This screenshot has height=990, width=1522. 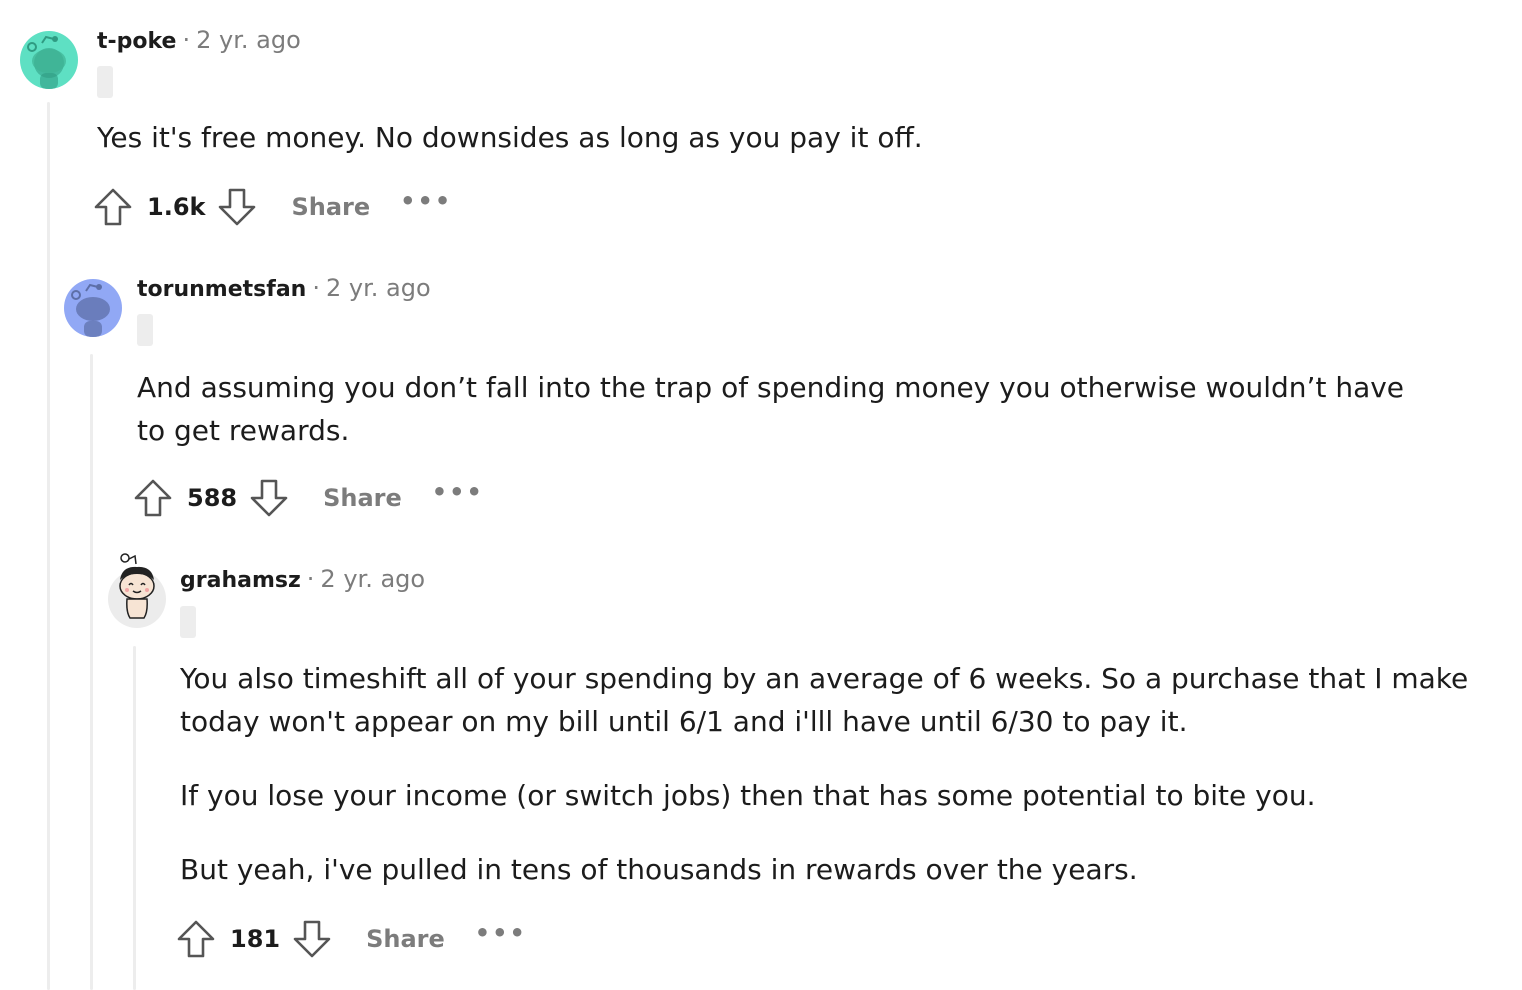 I want to click on custom-snoo-avatar-icon, so click(x=137, y=586).